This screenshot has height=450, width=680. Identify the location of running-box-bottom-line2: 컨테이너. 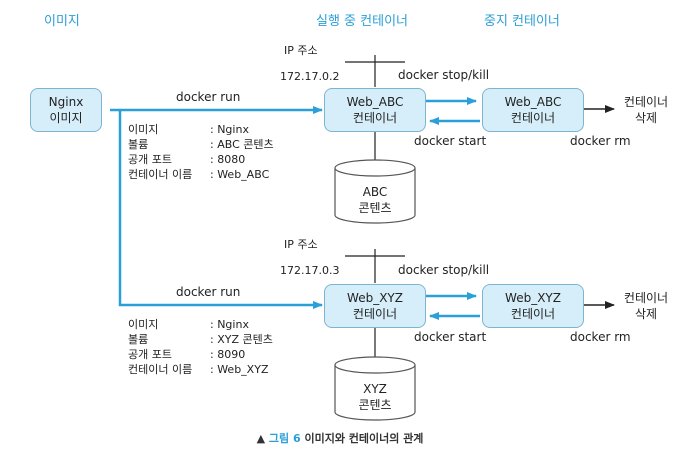
(375, 314).